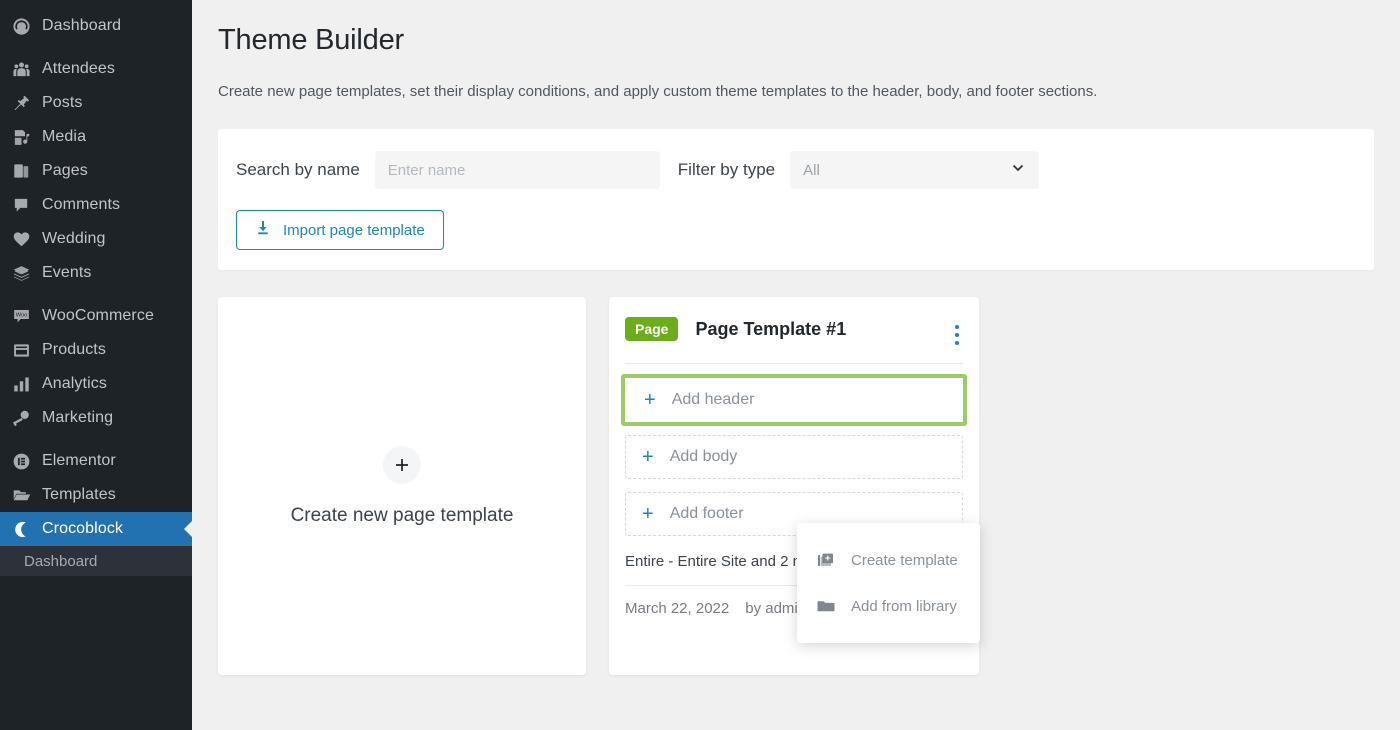 The image size is (1400, 730). Describe the element at coordinates (25, 103) in the screenshot. I see `pin-icon` at that location.